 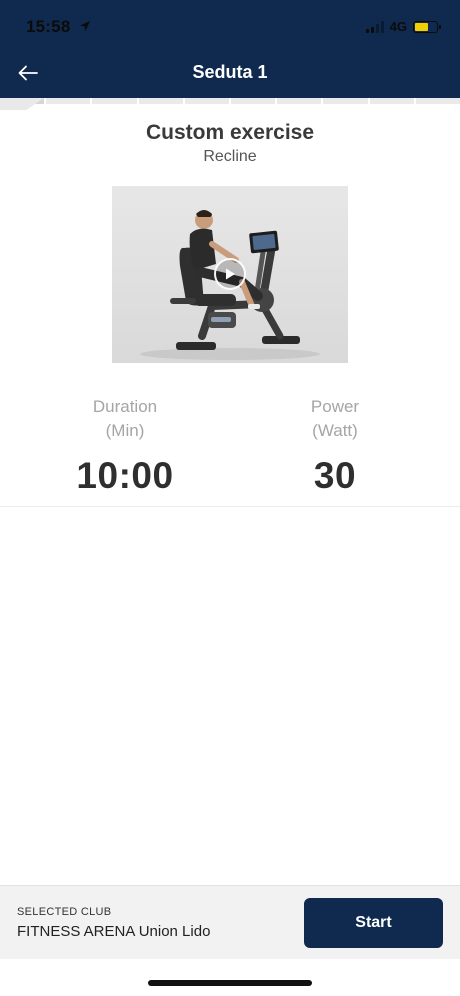 I want to click on duration-value: 10:00, so click(x=125, y=475).